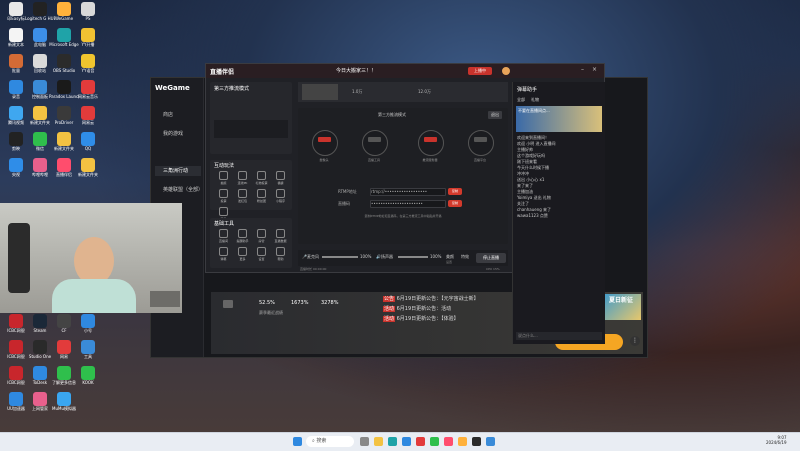 The height and width of the screenshot is (451, 800). I want to click on app-taskbar-icon, so click(490, 441).